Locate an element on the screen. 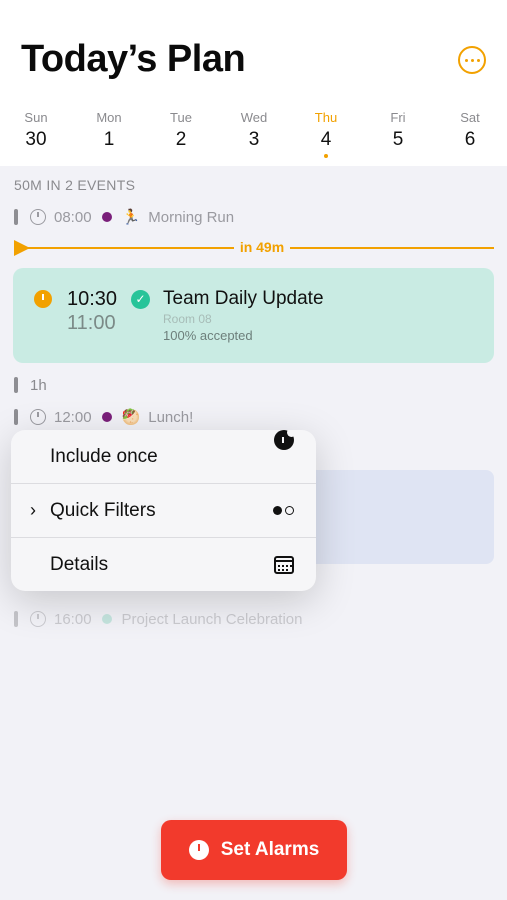 The height and width of the screenshot is (900, 507). alarm-clock-icon is located at coordinates (43, 299).